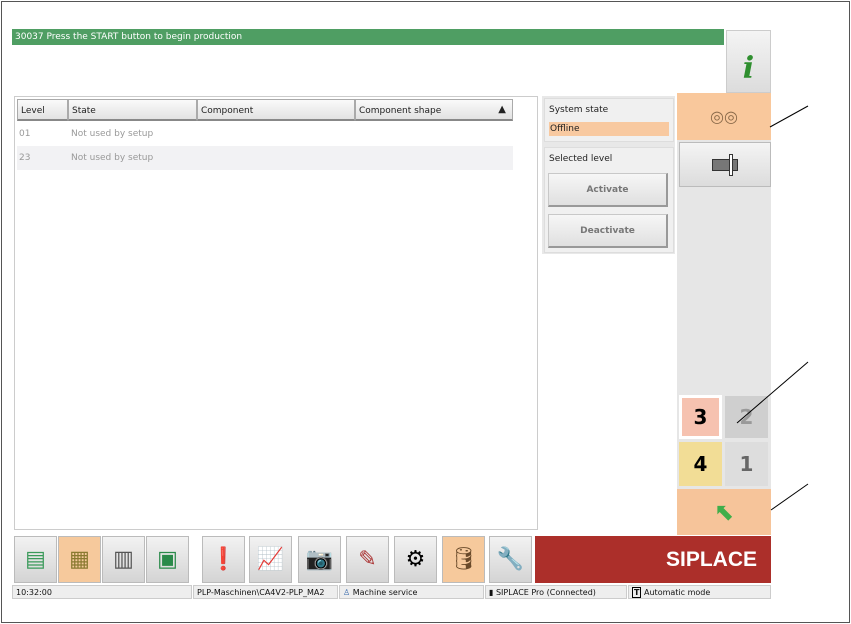 The width and height of the screenshot is (851, 624). I want to click on callout-lines, so click(772, 308).